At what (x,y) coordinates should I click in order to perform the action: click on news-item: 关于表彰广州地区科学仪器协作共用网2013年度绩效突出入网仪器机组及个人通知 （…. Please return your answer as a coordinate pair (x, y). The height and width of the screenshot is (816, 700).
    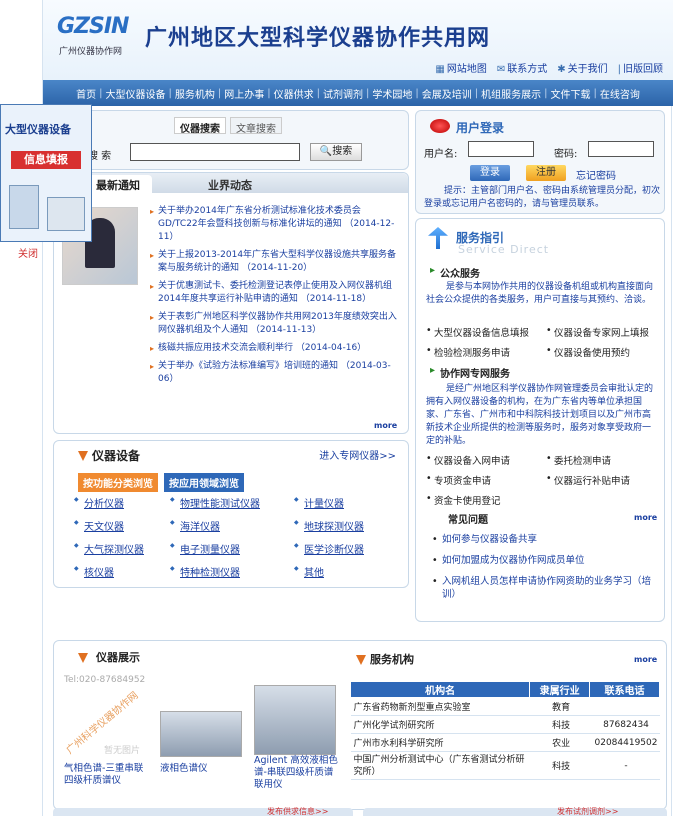
    Looking at the image, I should click on (275, 324).